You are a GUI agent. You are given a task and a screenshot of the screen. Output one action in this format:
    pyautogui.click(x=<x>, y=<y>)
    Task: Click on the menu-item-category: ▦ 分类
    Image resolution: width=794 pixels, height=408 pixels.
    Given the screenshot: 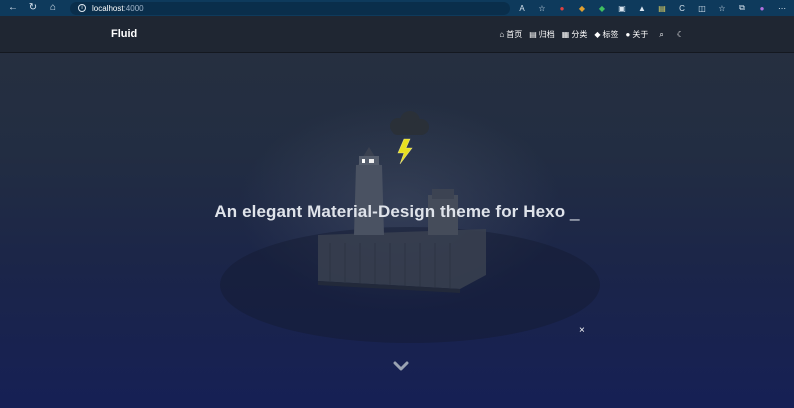 What is the action you would take?
    pyautogui.click(x=575, y=34)
    